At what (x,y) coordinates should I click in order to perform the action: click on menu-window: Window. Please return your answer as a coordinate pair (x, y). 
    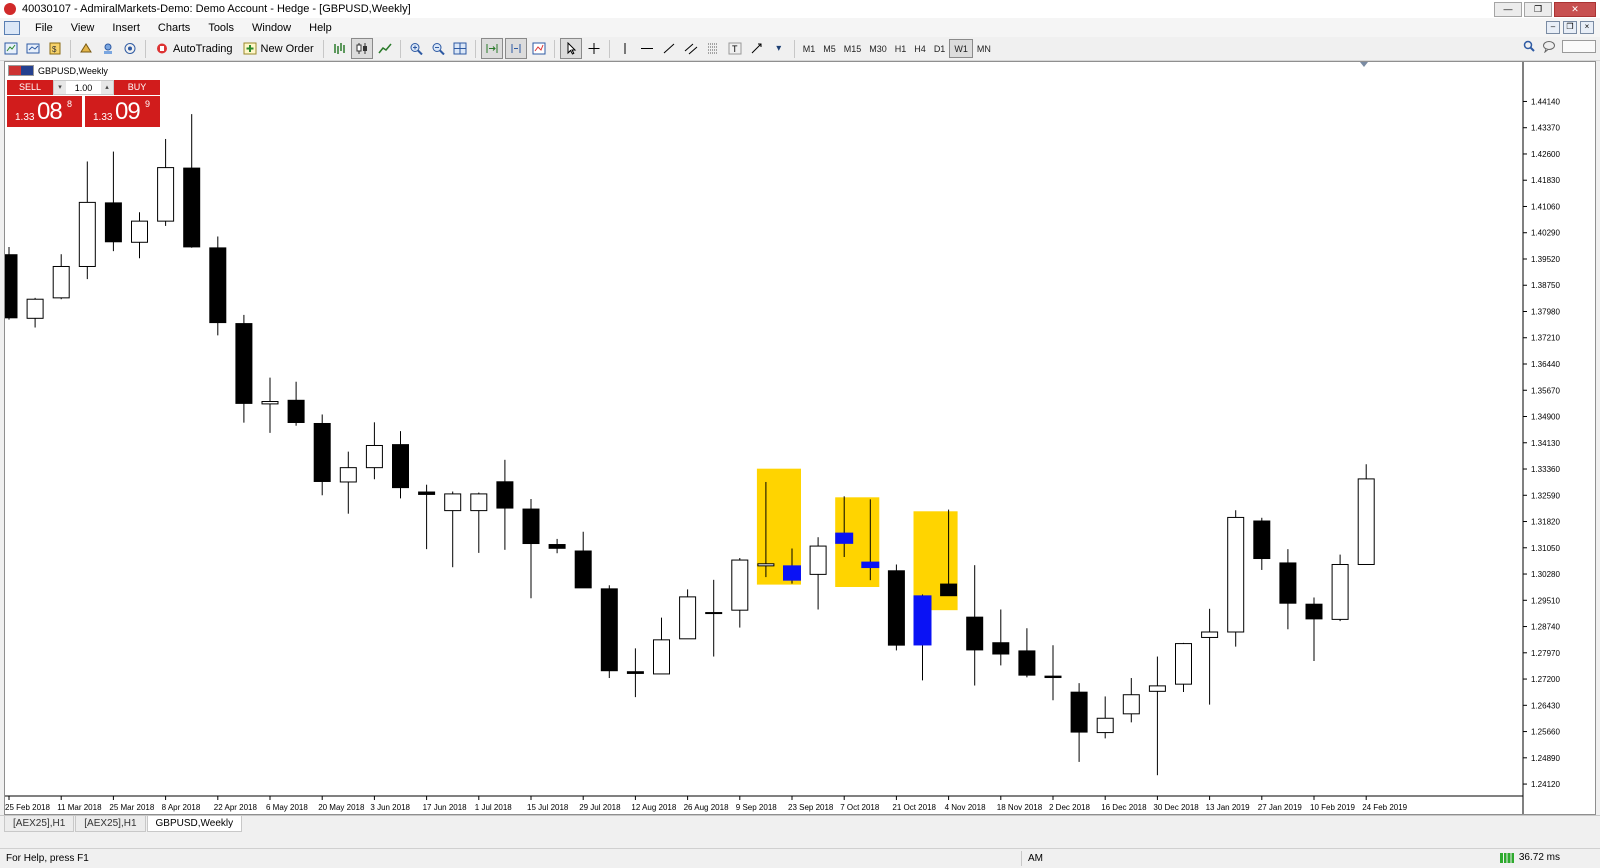
    Looking at the image, I should click on (271, 28).